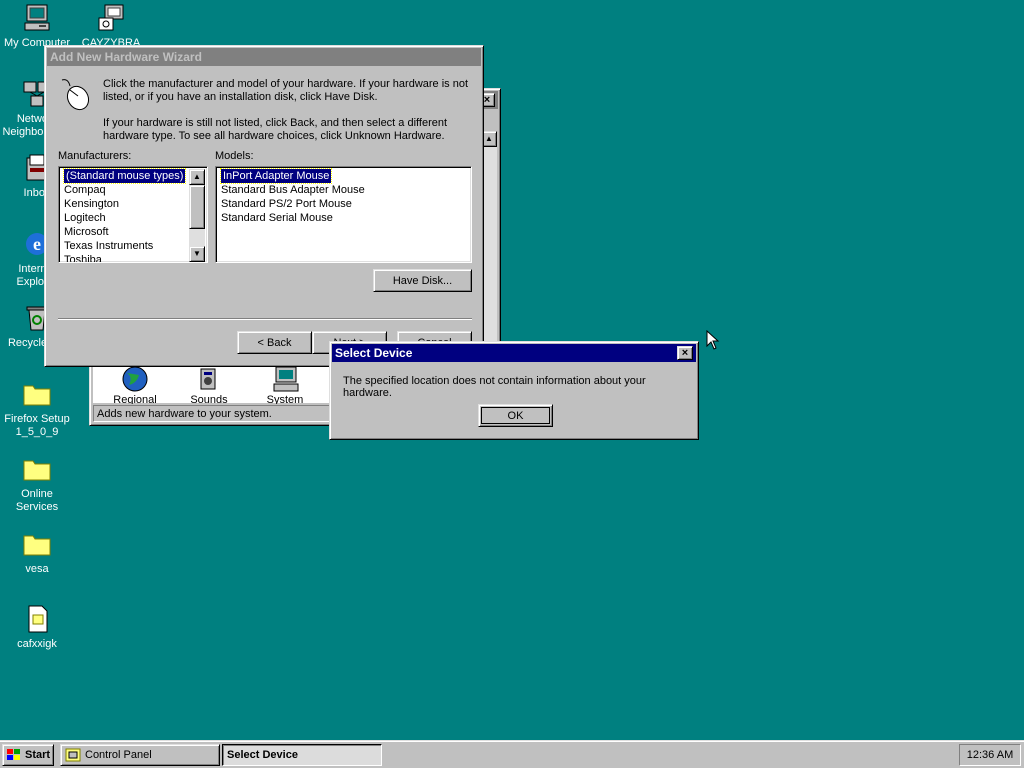 The image size is (1024, 768). What do you see at coordinates (75, 94) in the screenshot?
I see `mouse-icon` at bounding box center [75, 94].